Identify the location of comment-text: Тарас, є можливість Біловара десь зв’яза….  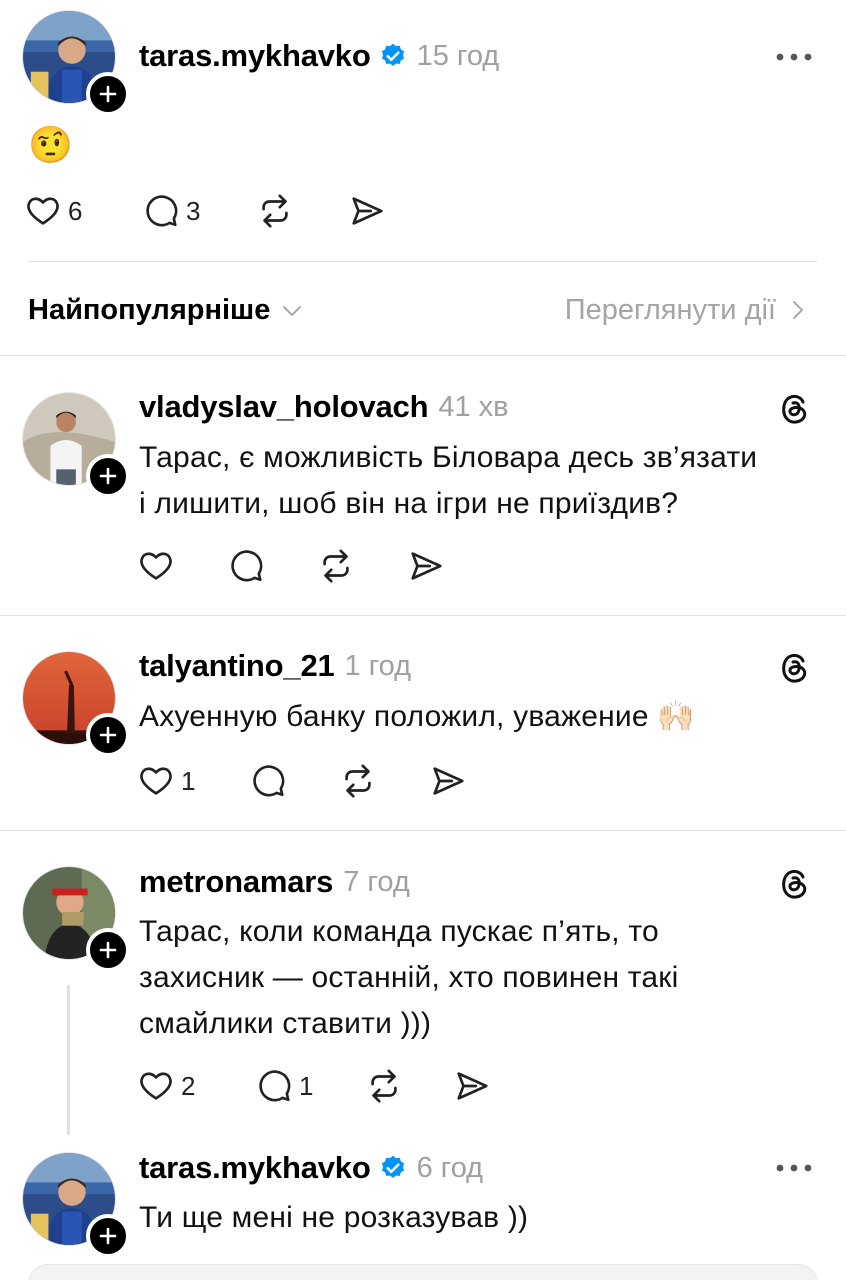
(448, 481).